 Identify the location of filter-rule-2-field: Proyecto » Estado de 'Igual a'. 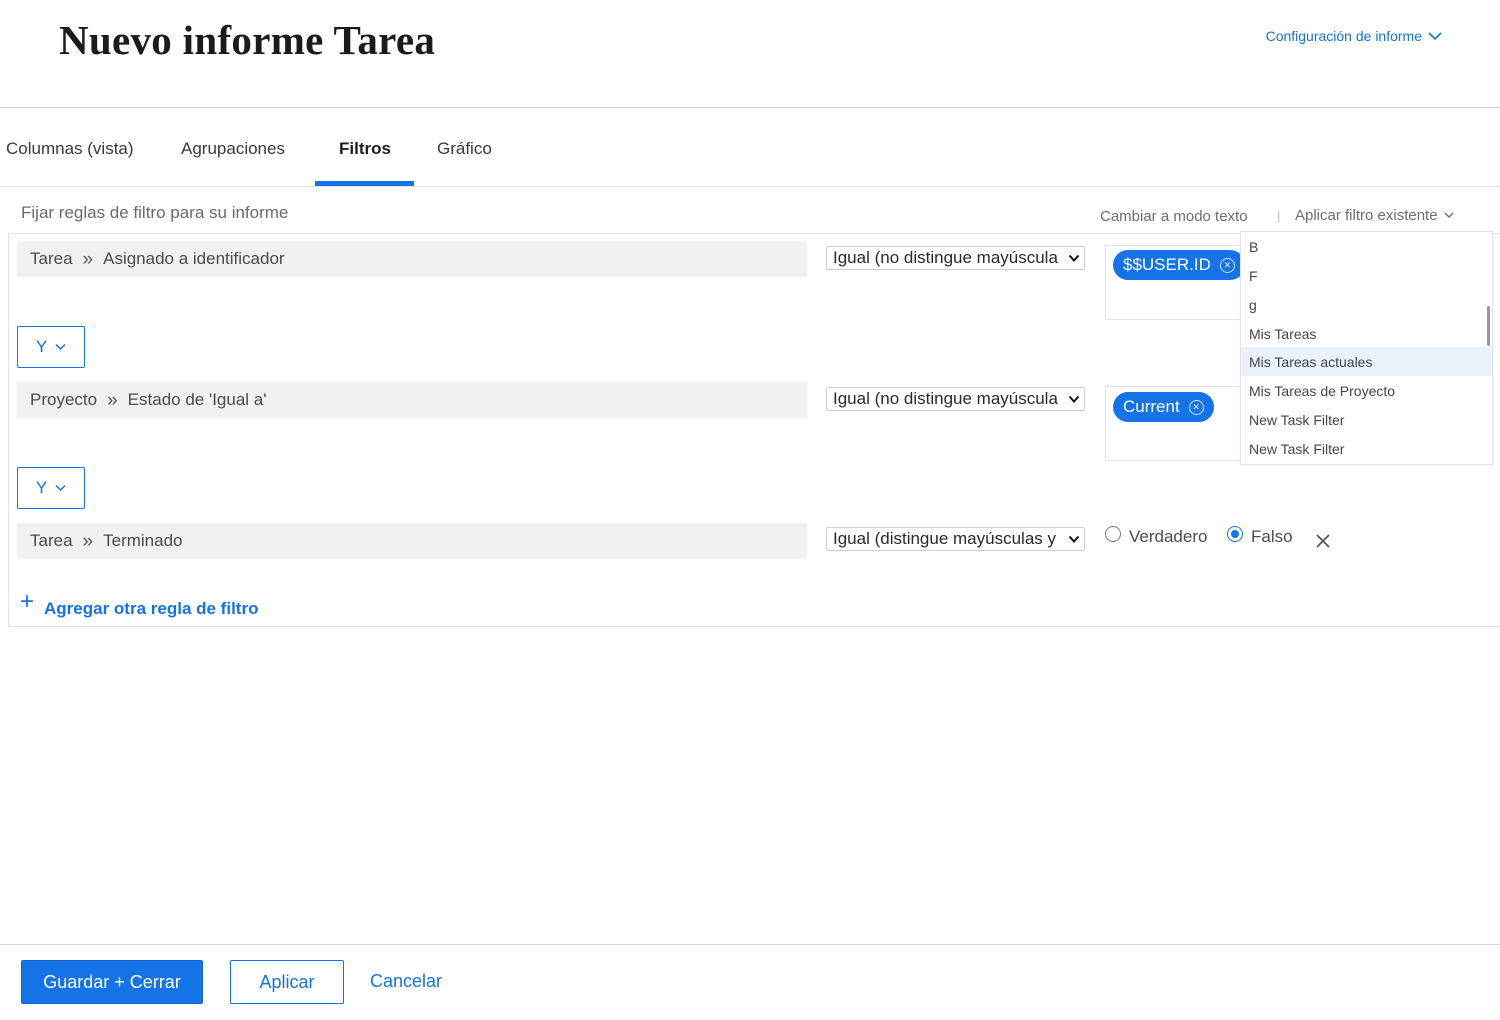
(412, 400).